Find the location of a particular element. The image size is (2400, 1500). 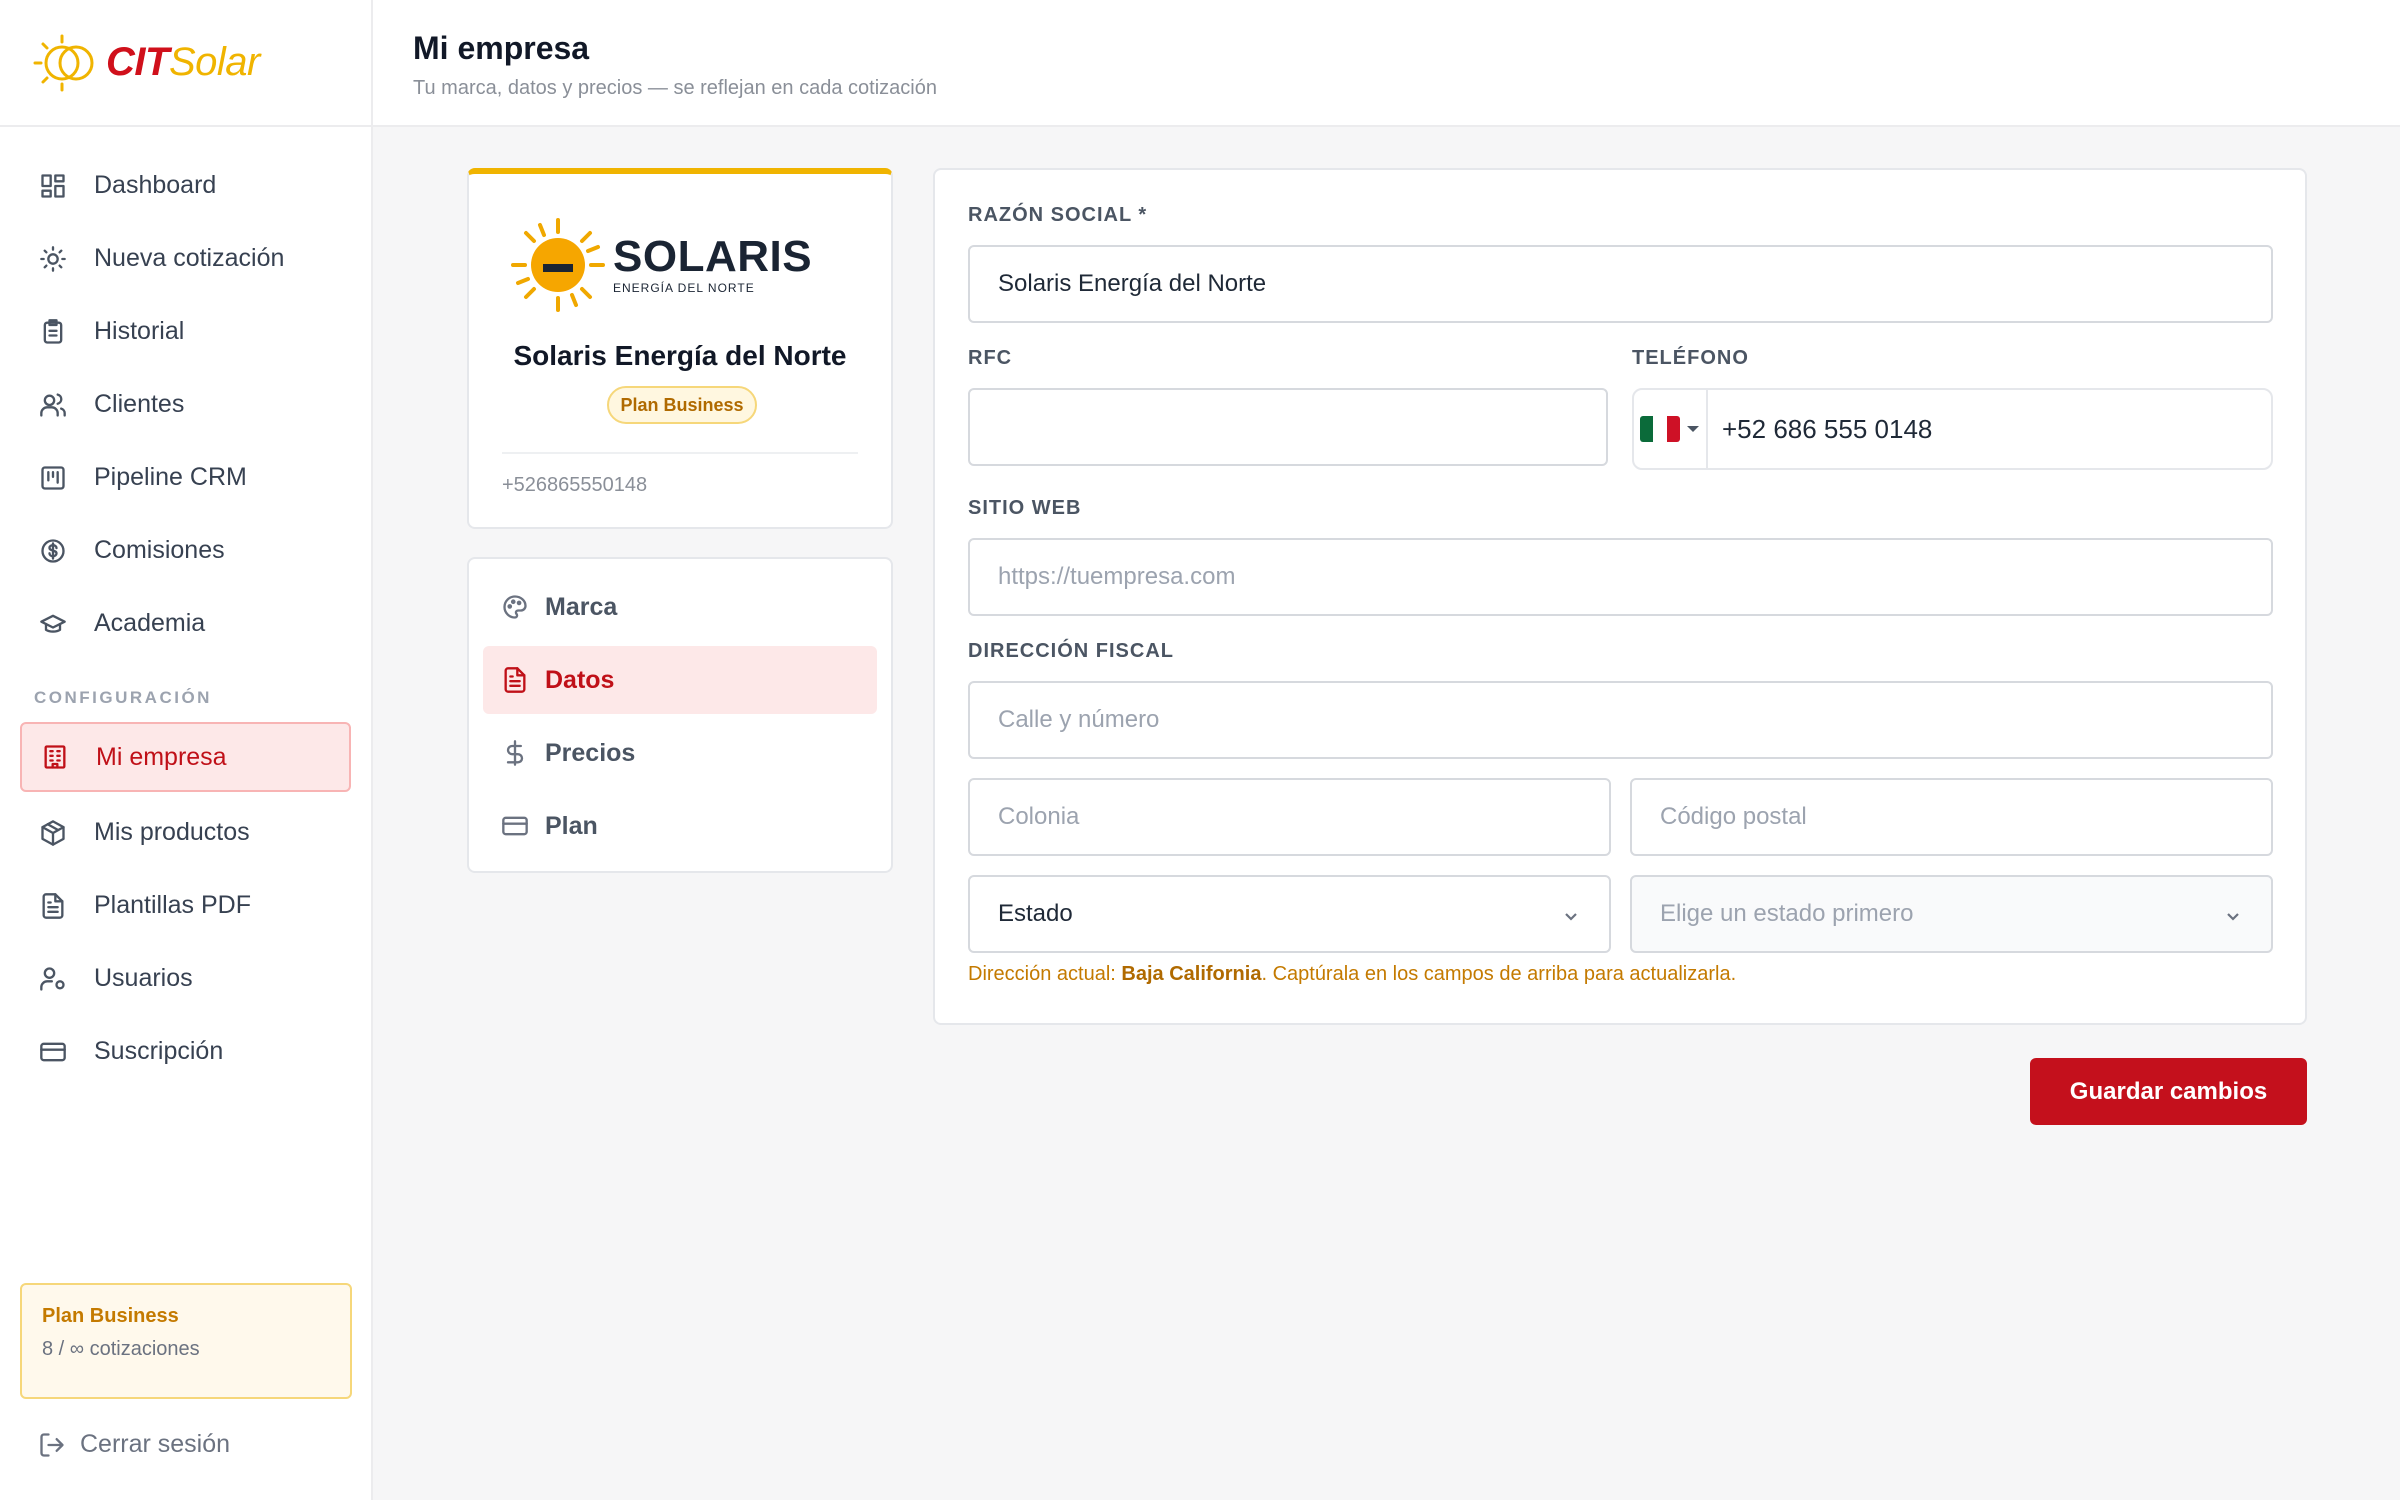

company-logo: SOLARIS ENERGÍA DEL NORTE is located at coordinates (660, 265).